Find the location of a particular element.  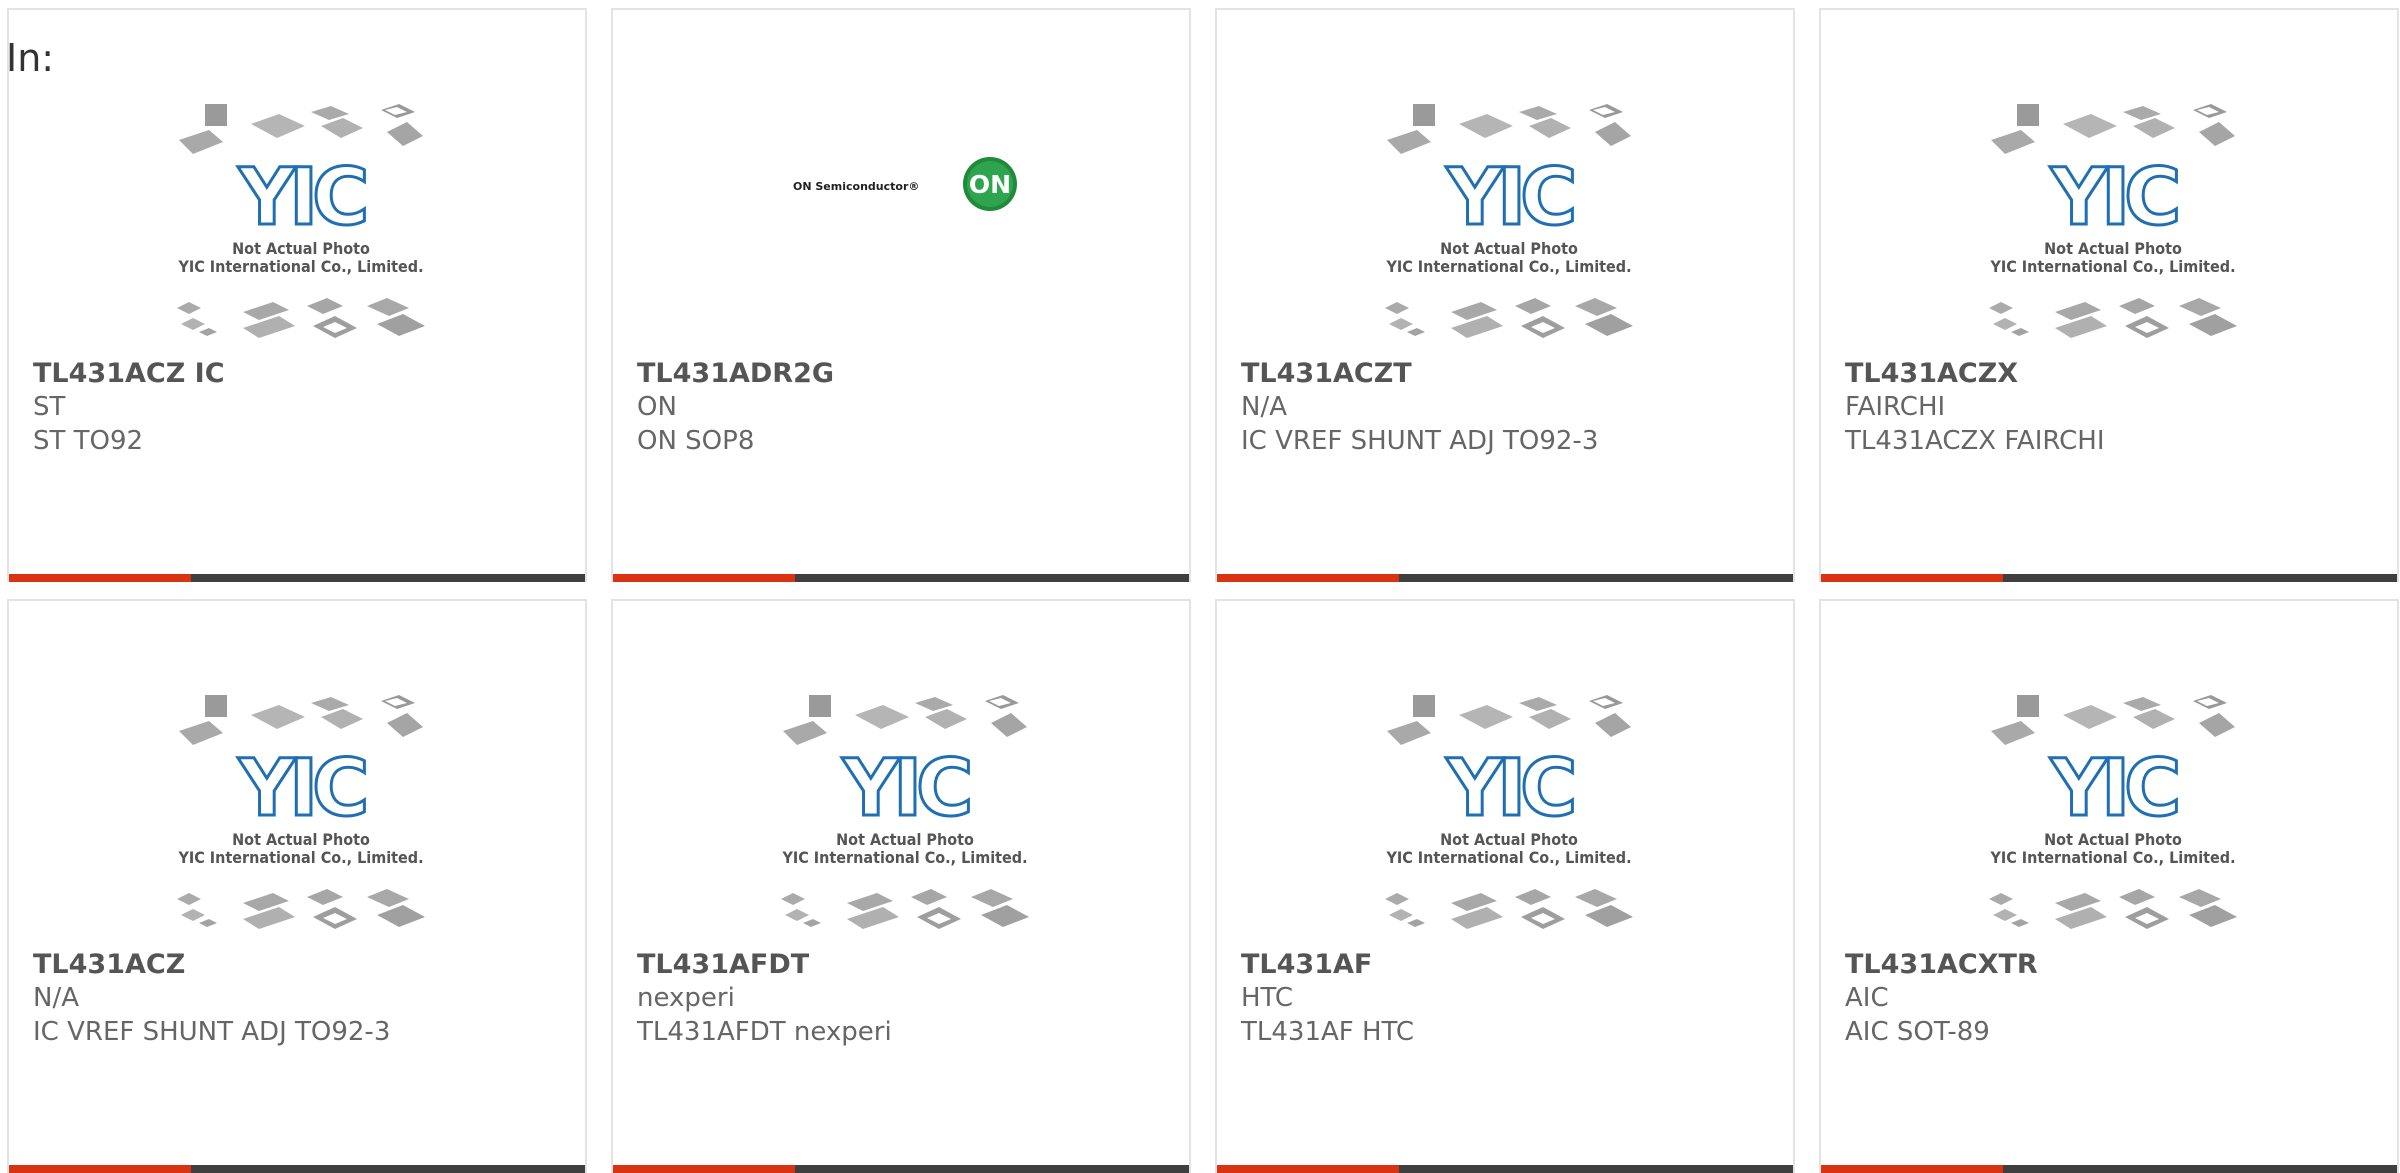

product-description: AIC SOT-89 is located at coordinates (1917, 1032).